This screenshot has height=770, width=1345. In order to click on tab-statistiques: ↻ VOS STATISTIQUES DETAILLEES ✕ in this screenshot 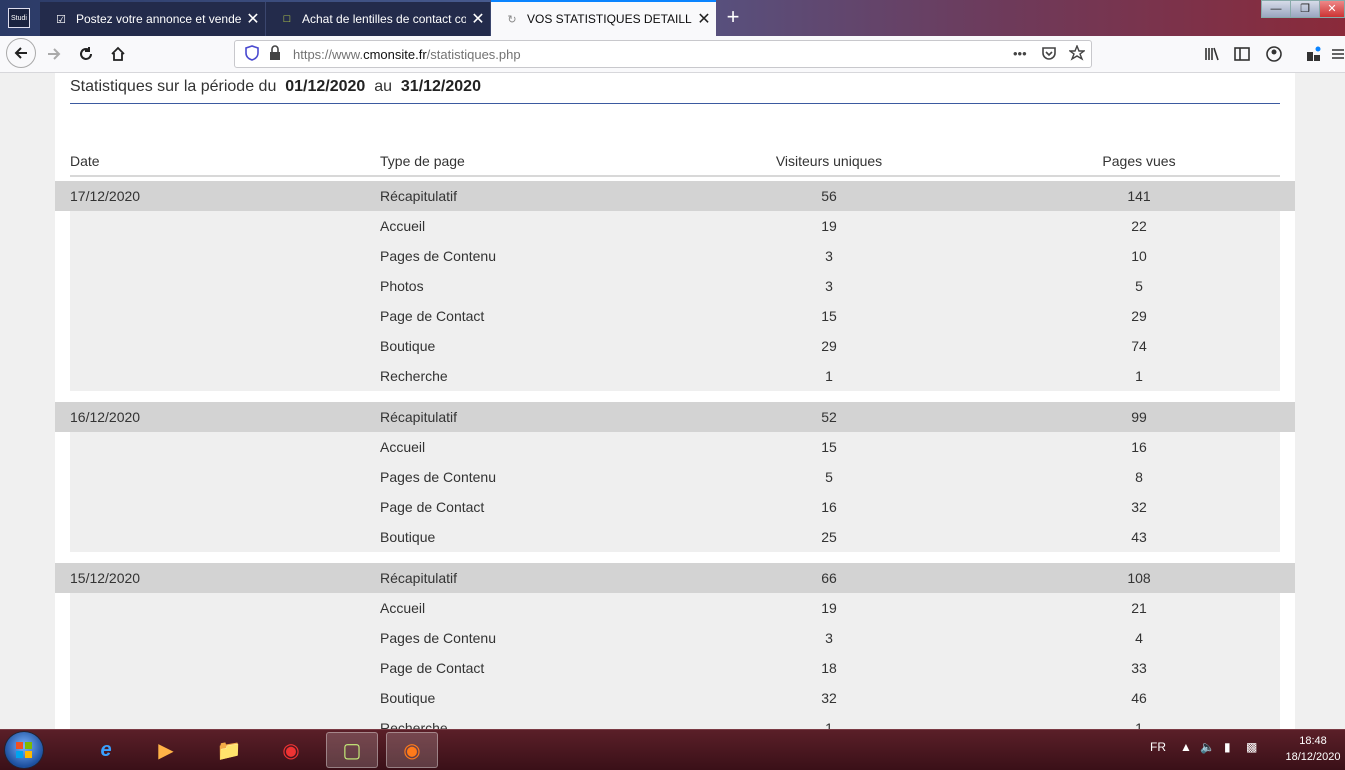, I will do `click(603, 18)`.